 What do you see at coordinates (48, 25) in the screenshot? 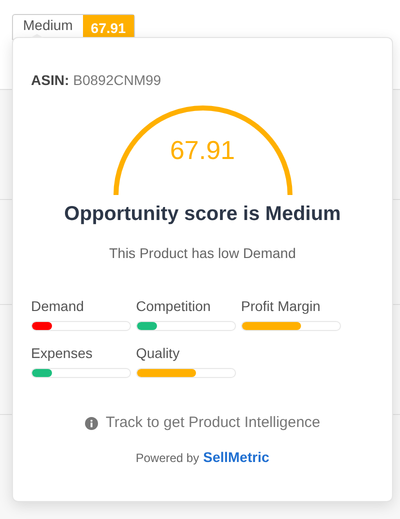
I see `opportunity-label: Medium` at bounding box center [48, 25].